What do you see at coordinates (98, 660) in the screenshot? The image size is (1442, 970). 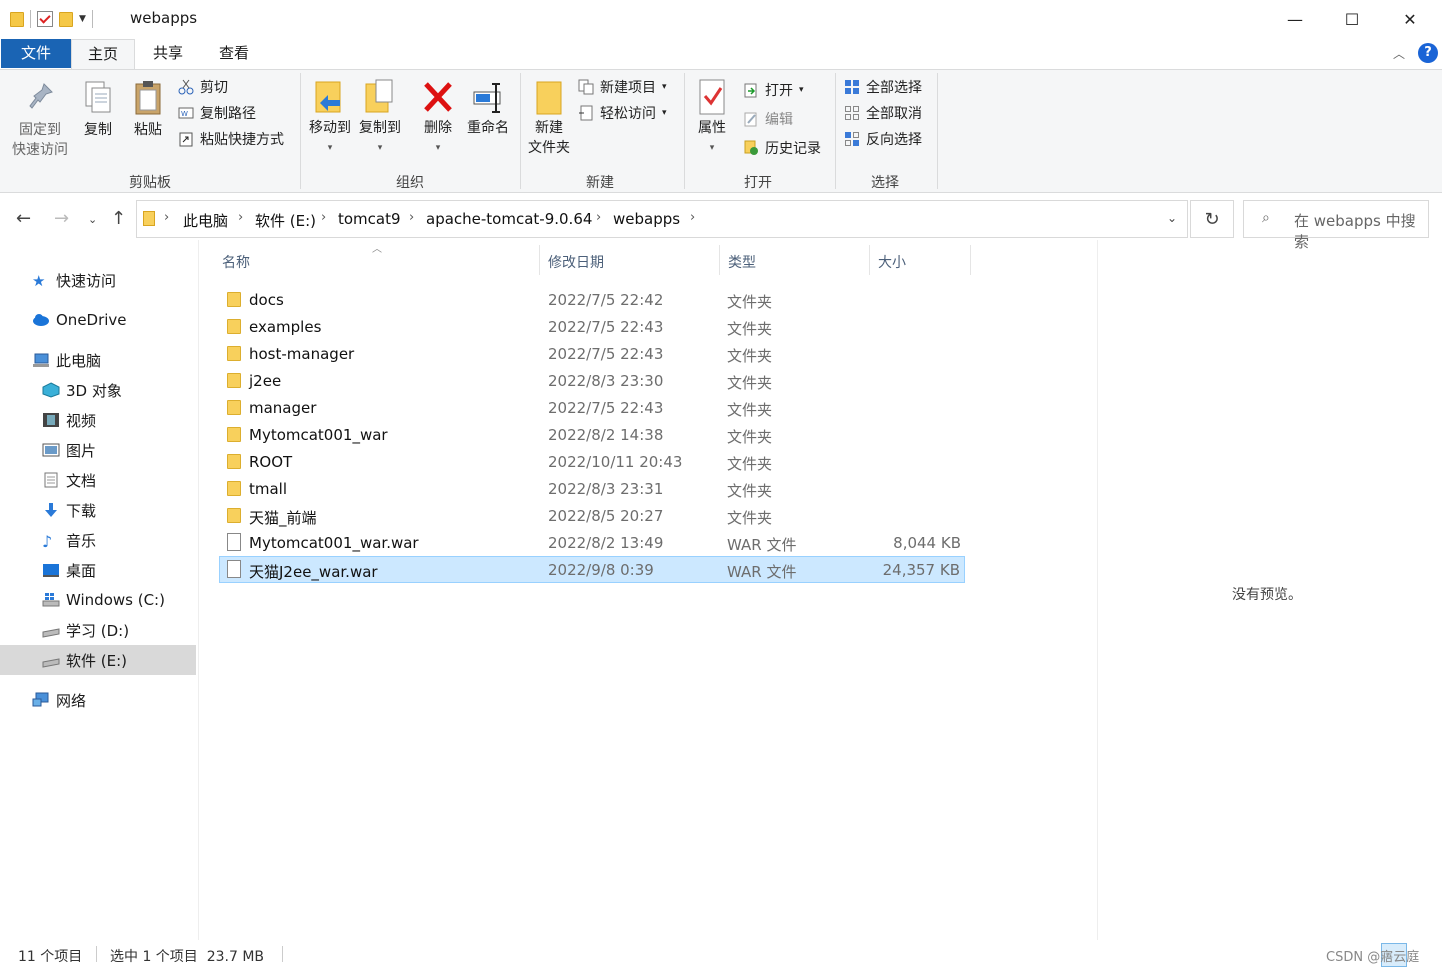 I see `sidebar-item-drive-e: 软件 (E:)` at bounding box center [98, 660].